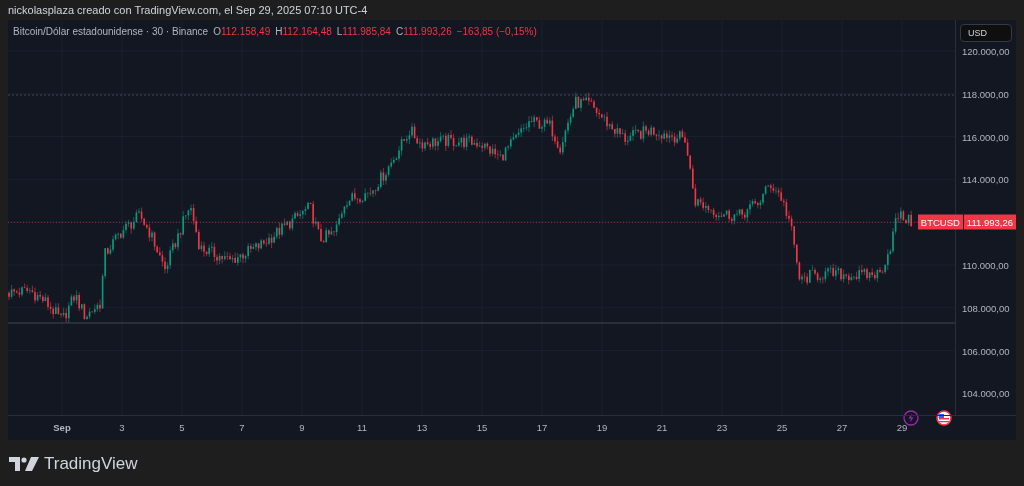 The width and height of the screenshot is (1024, 486). I want to click on ohlc-value: L111.985,84, so click(363, 31).